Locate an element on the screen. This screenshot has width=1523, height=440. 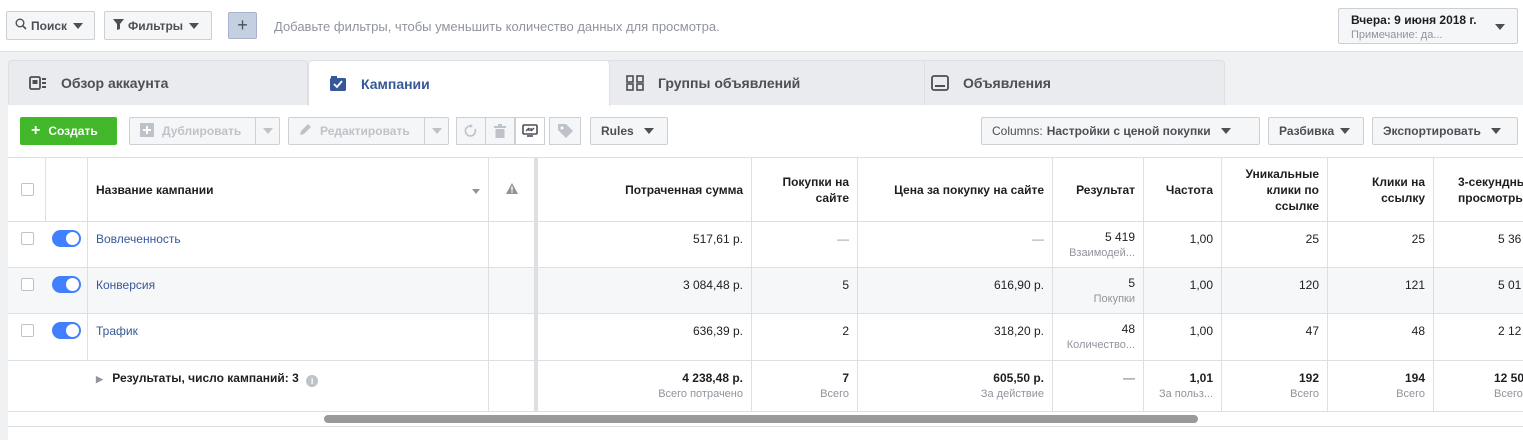
column-header-clicks: Клики на ссылку is located at coordinates (1381, 189).